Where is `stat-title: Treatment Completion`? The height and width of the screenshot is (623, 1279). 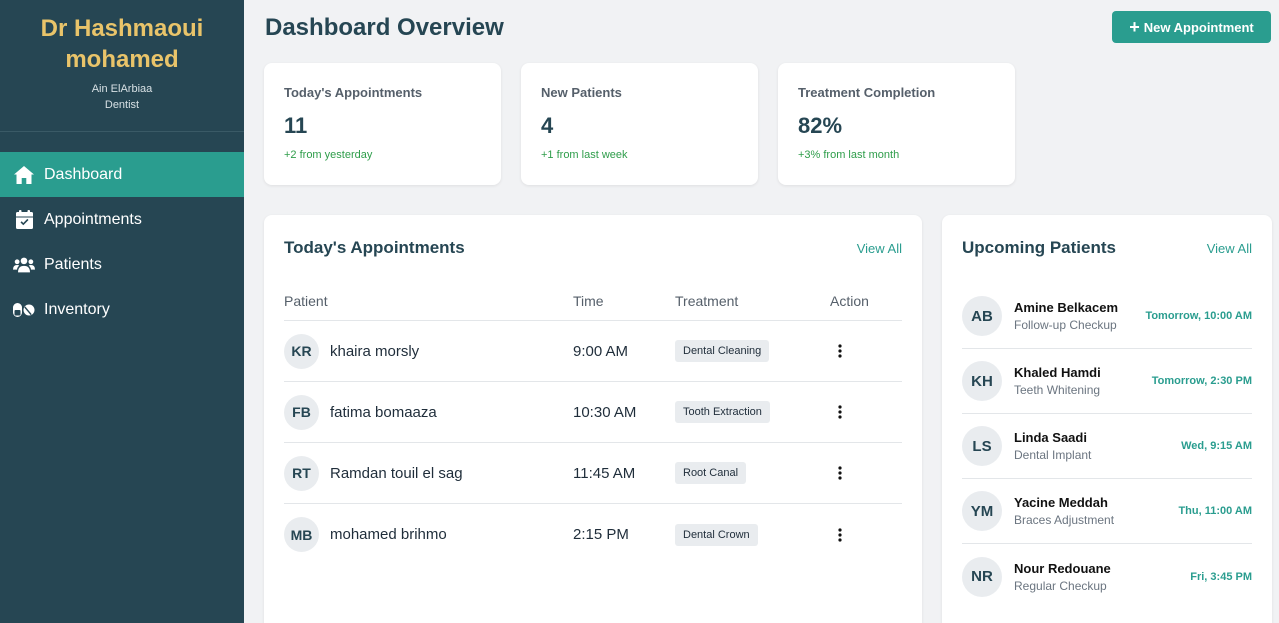
stat-title: Treatment Completion is located at coordinates (867, 92).